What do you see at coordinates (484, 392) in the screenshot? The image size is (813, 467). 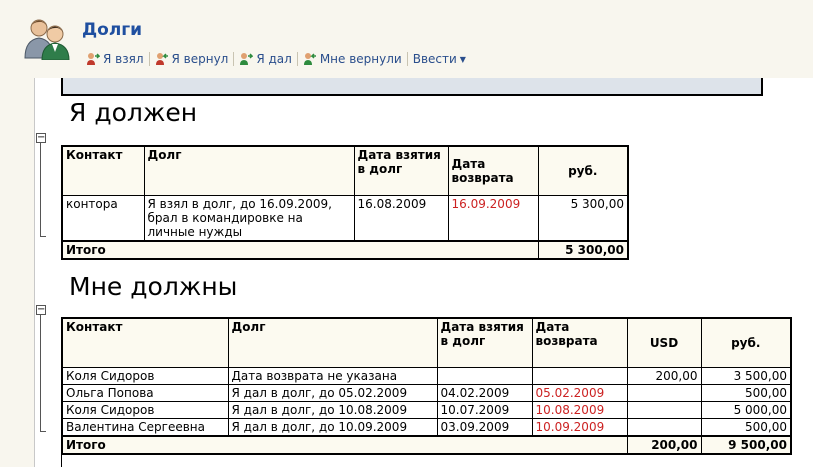 I see `cell-date-given: 04.02.2009` at bounding box center [484, 392].